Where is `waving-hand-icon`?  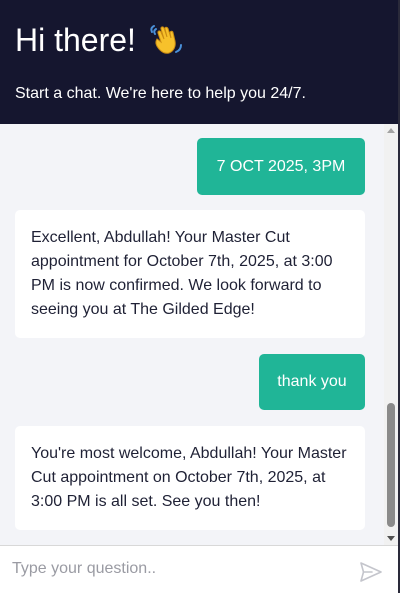 waving-hand-icon is located at coordinates (166, 40).